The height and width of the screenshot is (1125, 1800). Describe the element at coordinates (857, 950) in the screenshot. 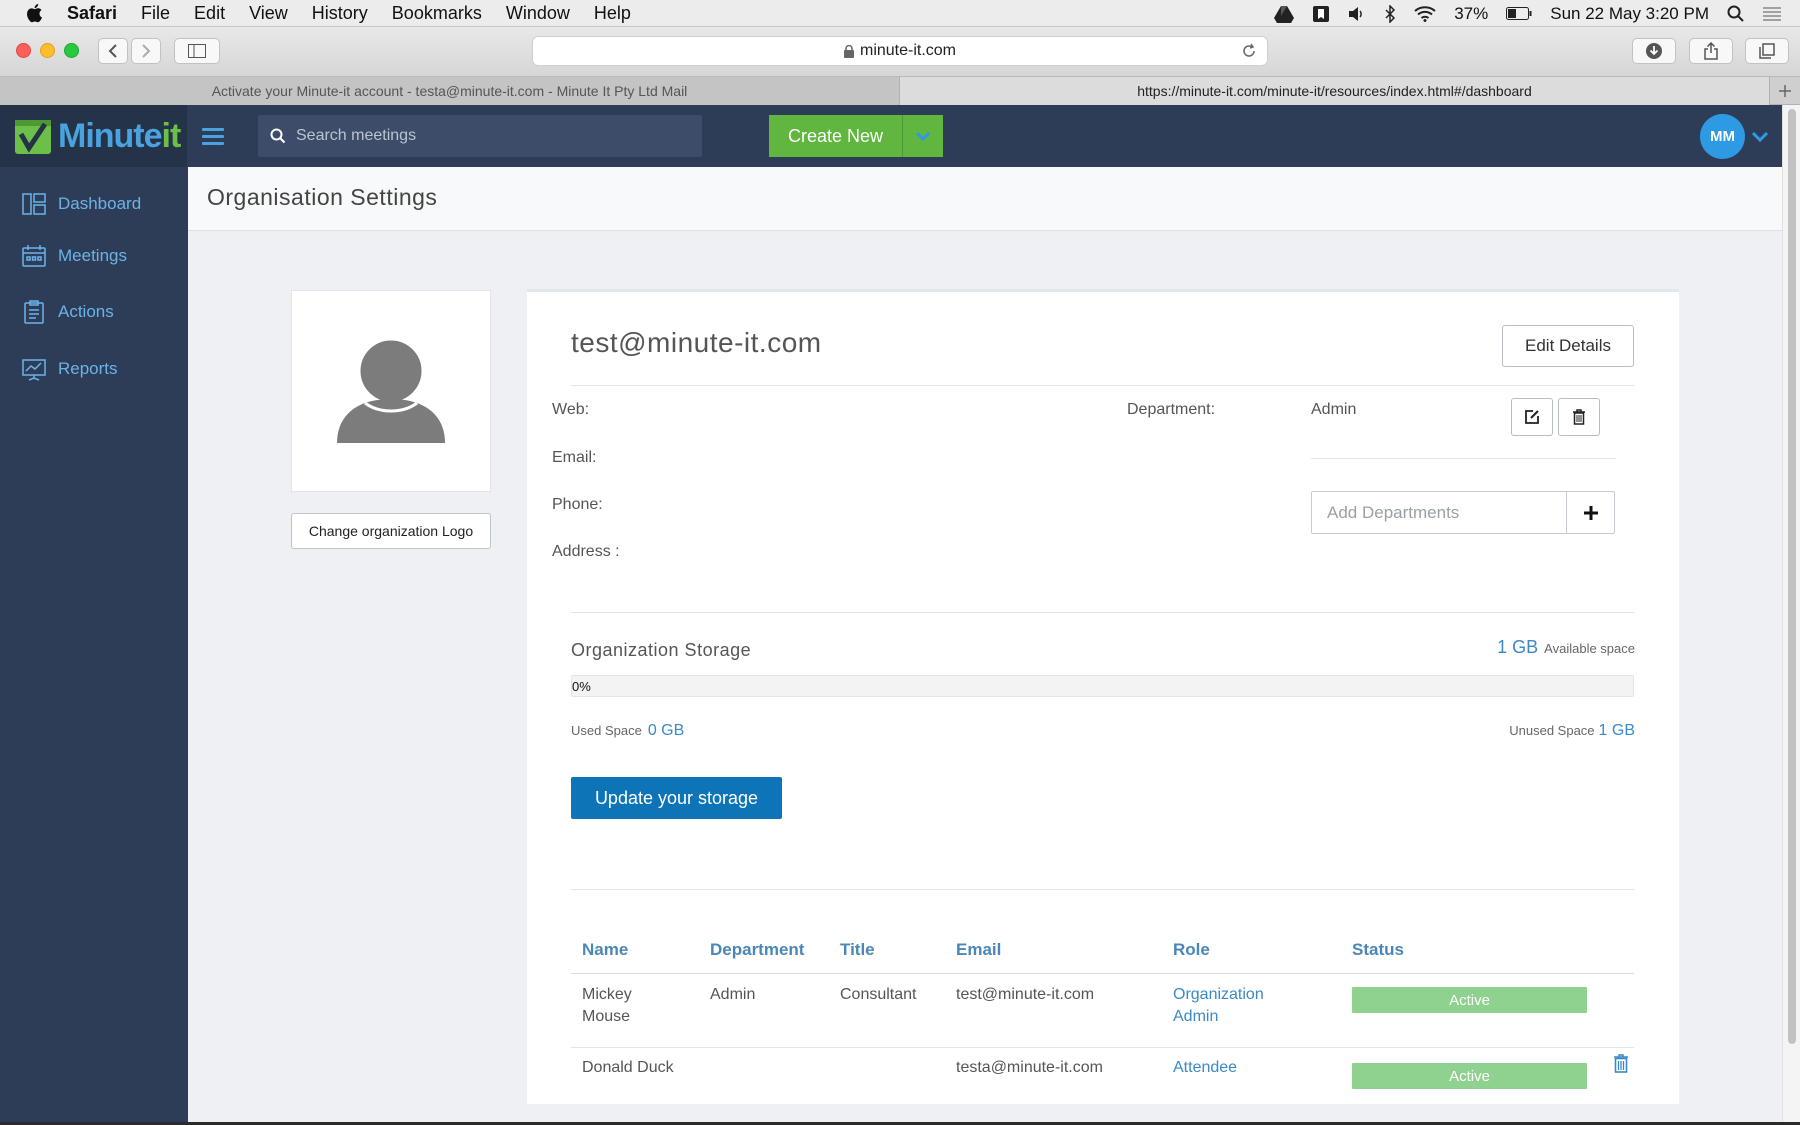

I see `column-header-title: Title` at that location.